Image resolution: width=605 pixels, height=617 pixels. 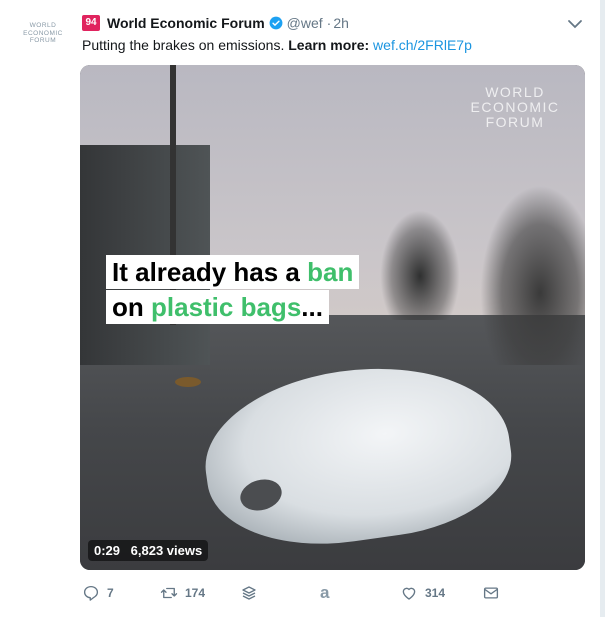 I want to click on avatar-line-3: FORUM, so click(x=43, y=40).